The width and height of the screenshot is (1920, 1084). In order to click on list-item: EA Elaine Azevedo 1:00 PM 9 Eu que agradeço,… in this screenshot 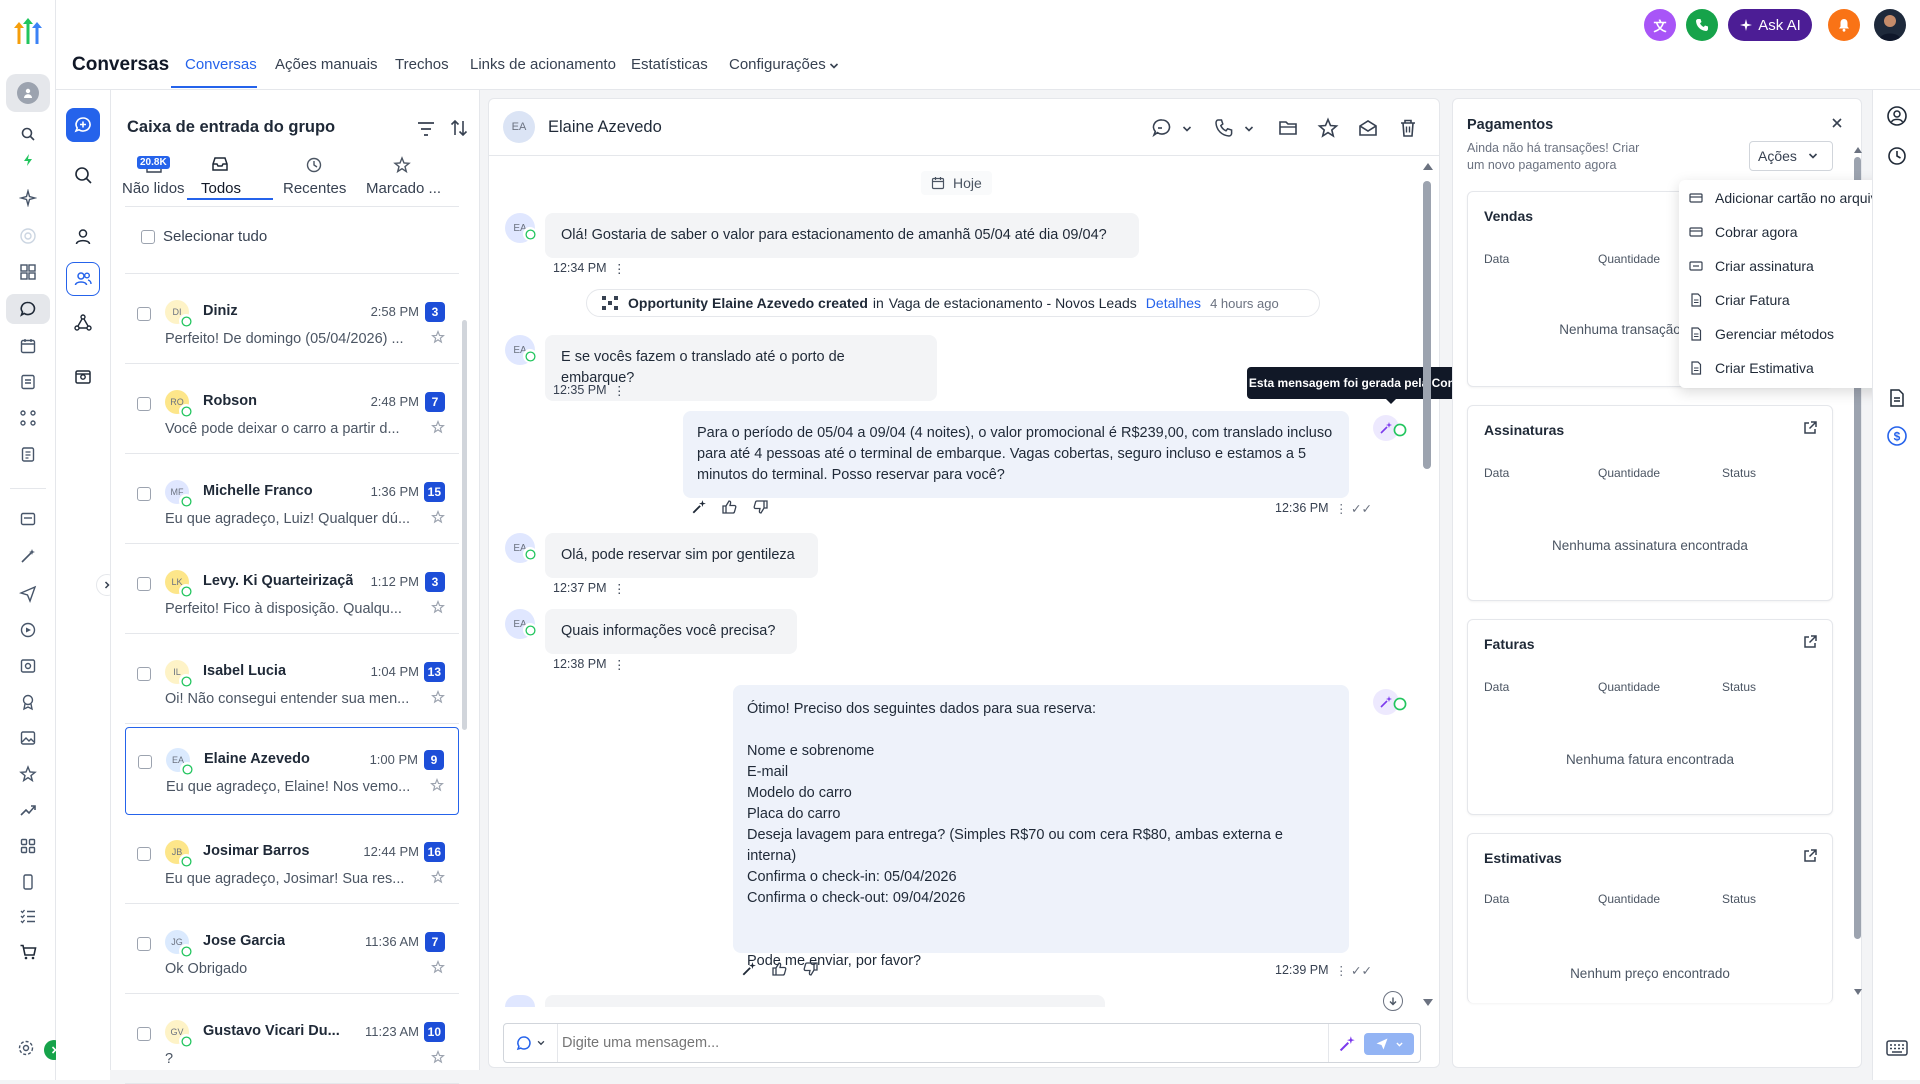, I will do `click(292, 771)`.